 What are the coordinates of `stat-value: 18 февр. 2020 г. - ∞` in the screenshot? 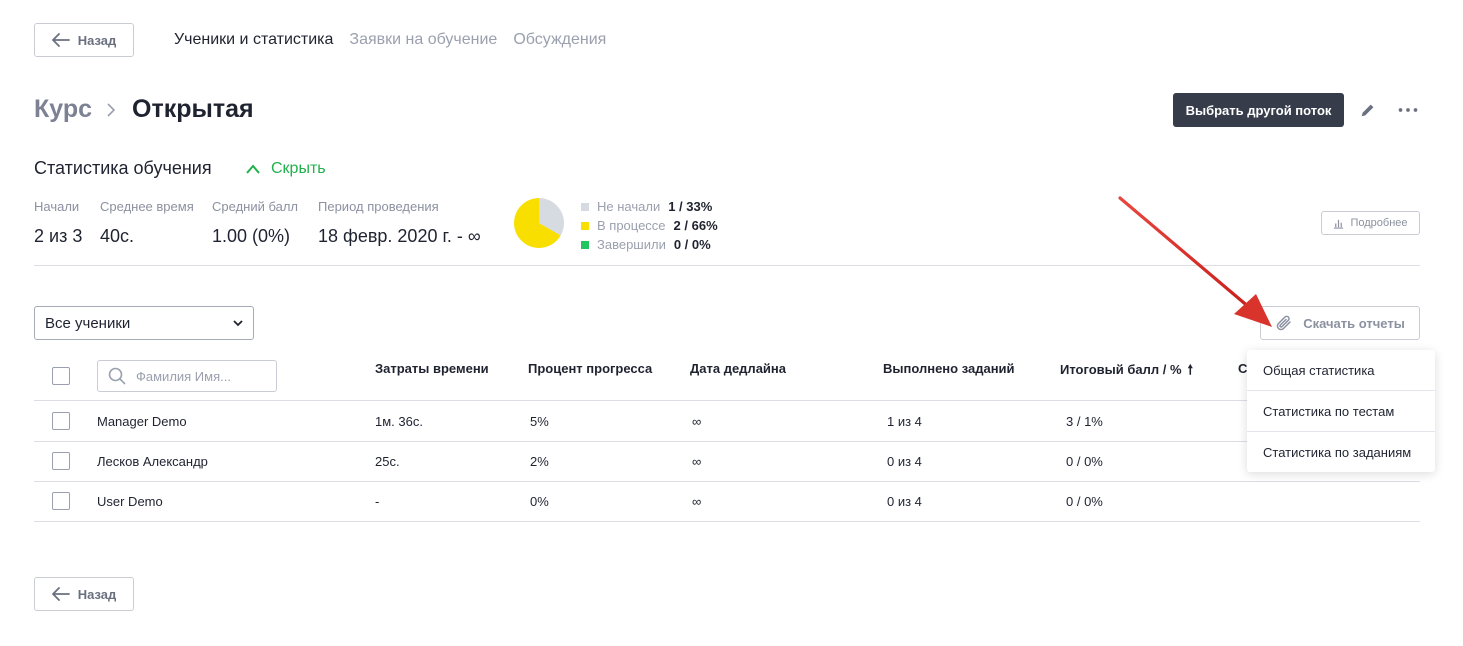 It's located at (399, 236).